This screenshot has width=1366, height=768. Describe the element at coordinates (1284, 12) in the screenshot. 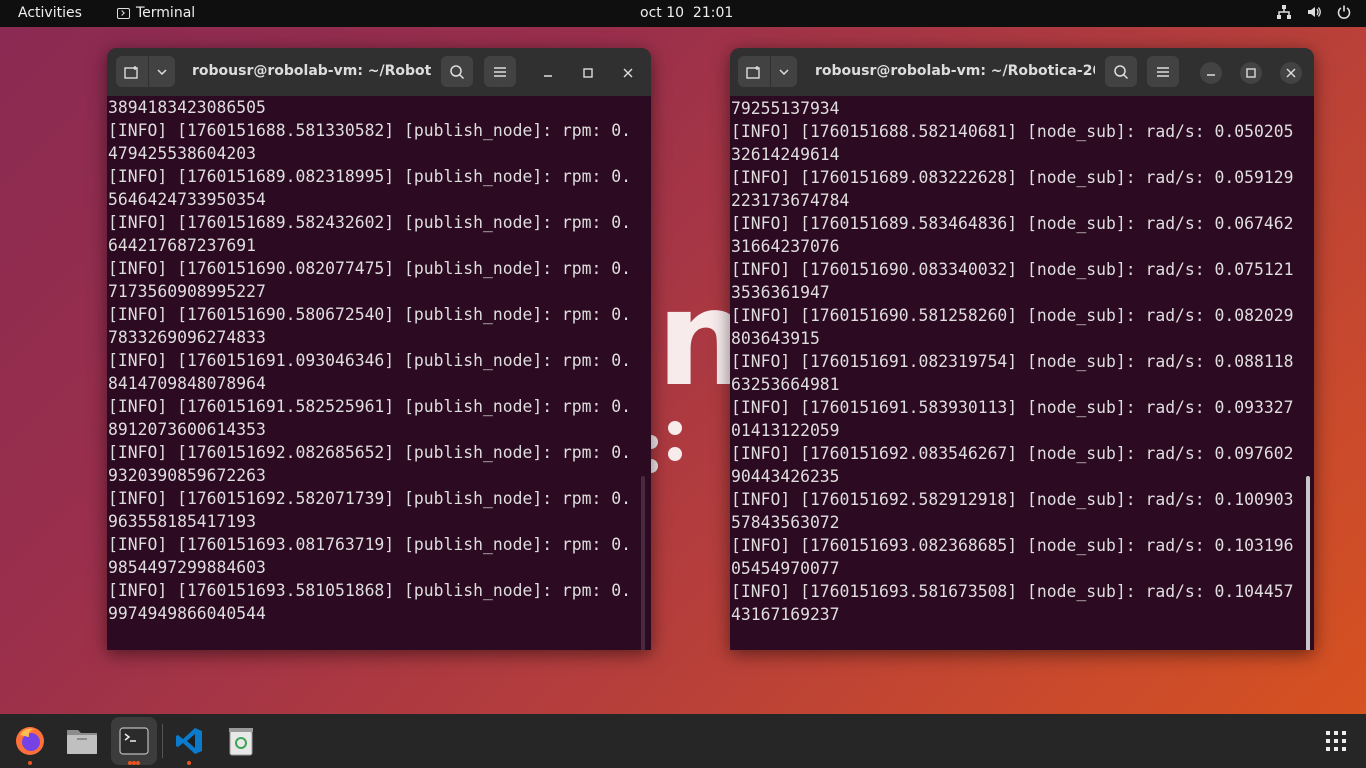

I see `network-icon` at that location.